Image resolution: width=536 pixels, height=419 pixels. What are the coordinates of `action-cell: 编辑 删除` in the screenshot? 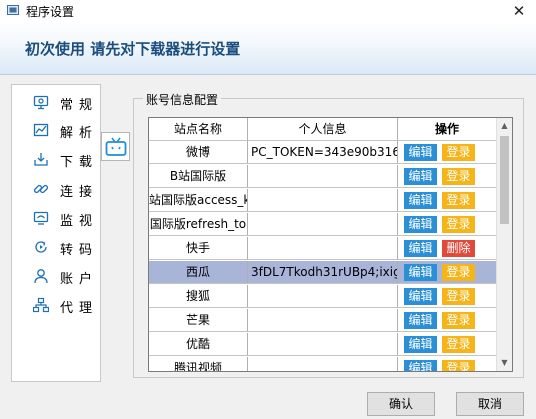 It's located at (447, 248).